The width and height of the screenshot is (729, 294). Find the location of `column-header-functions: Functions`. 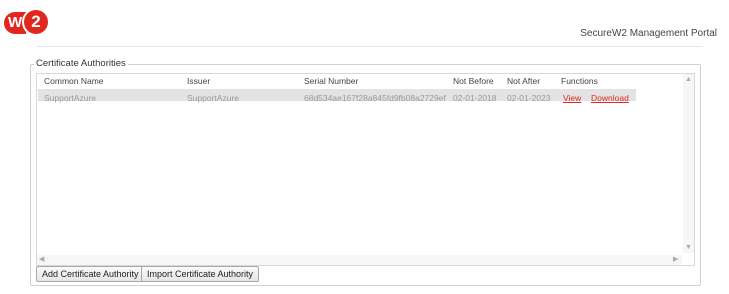

column-header-functions: Functions is located at coordinates (579, 81).